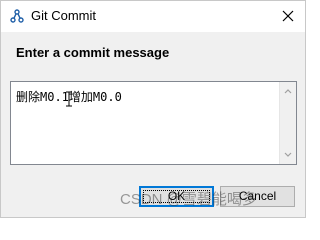  I want to click on close-icon, so click(288, 16).